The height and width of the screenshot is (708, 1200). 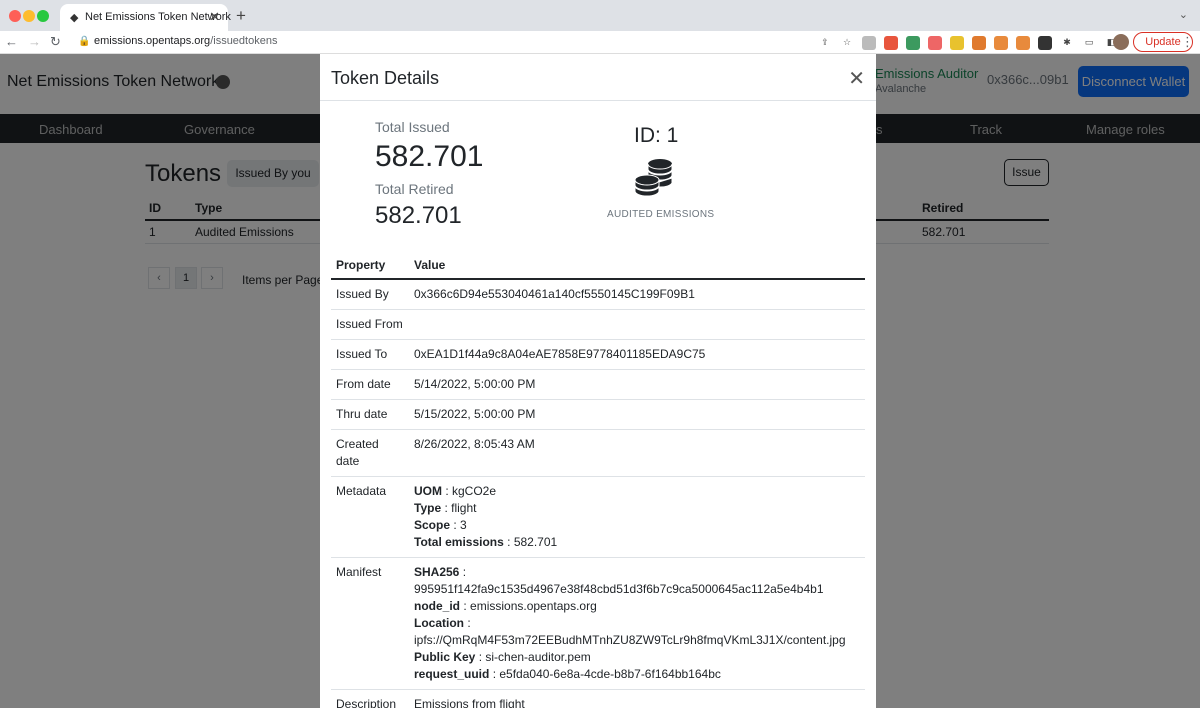 What do you see at coordinates (533, 657) in the screenshot?
I see `manifest-value-text: : si-chen-auditor.pem` at bounding box center [533, 657].